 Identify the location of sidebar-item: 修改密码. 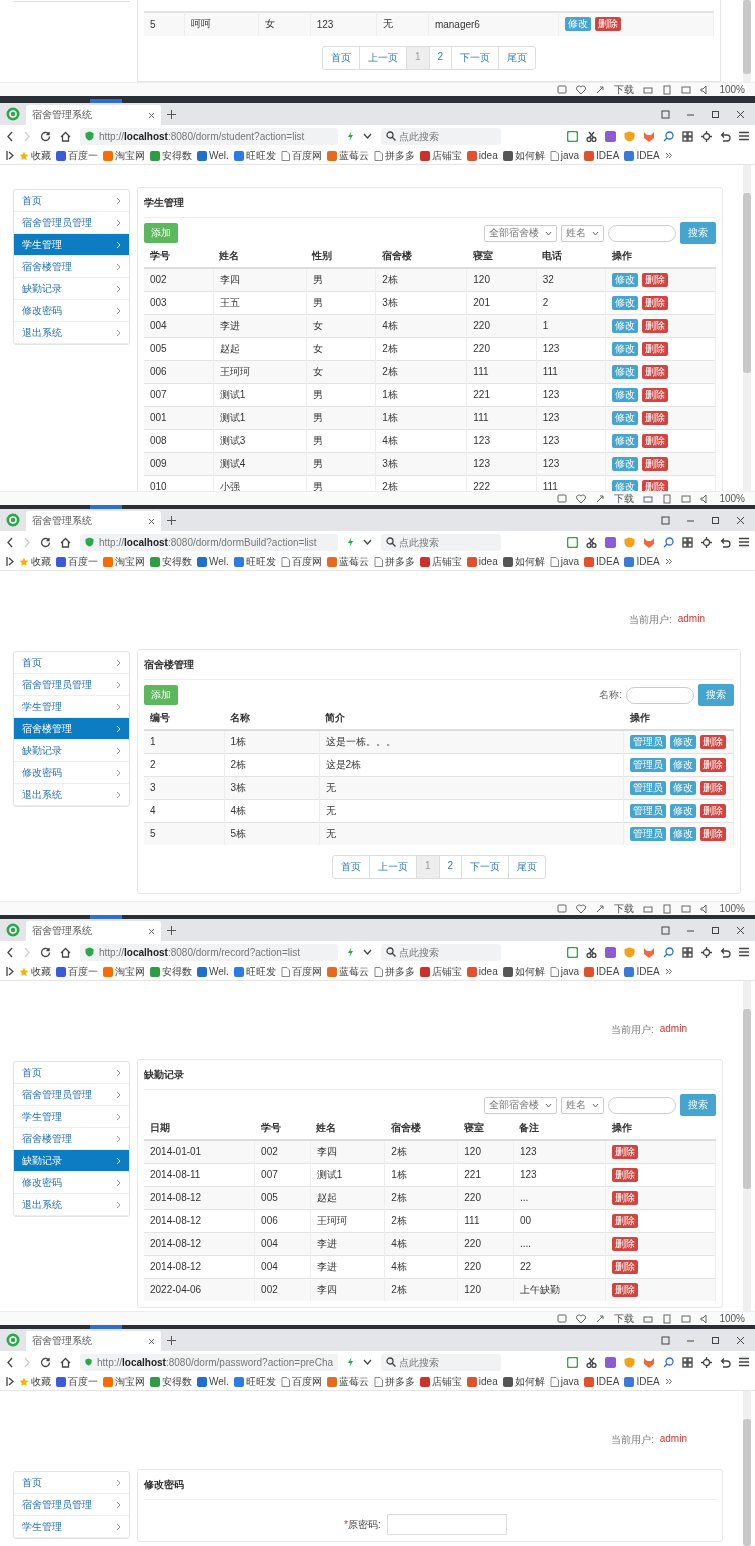
(71, 773).